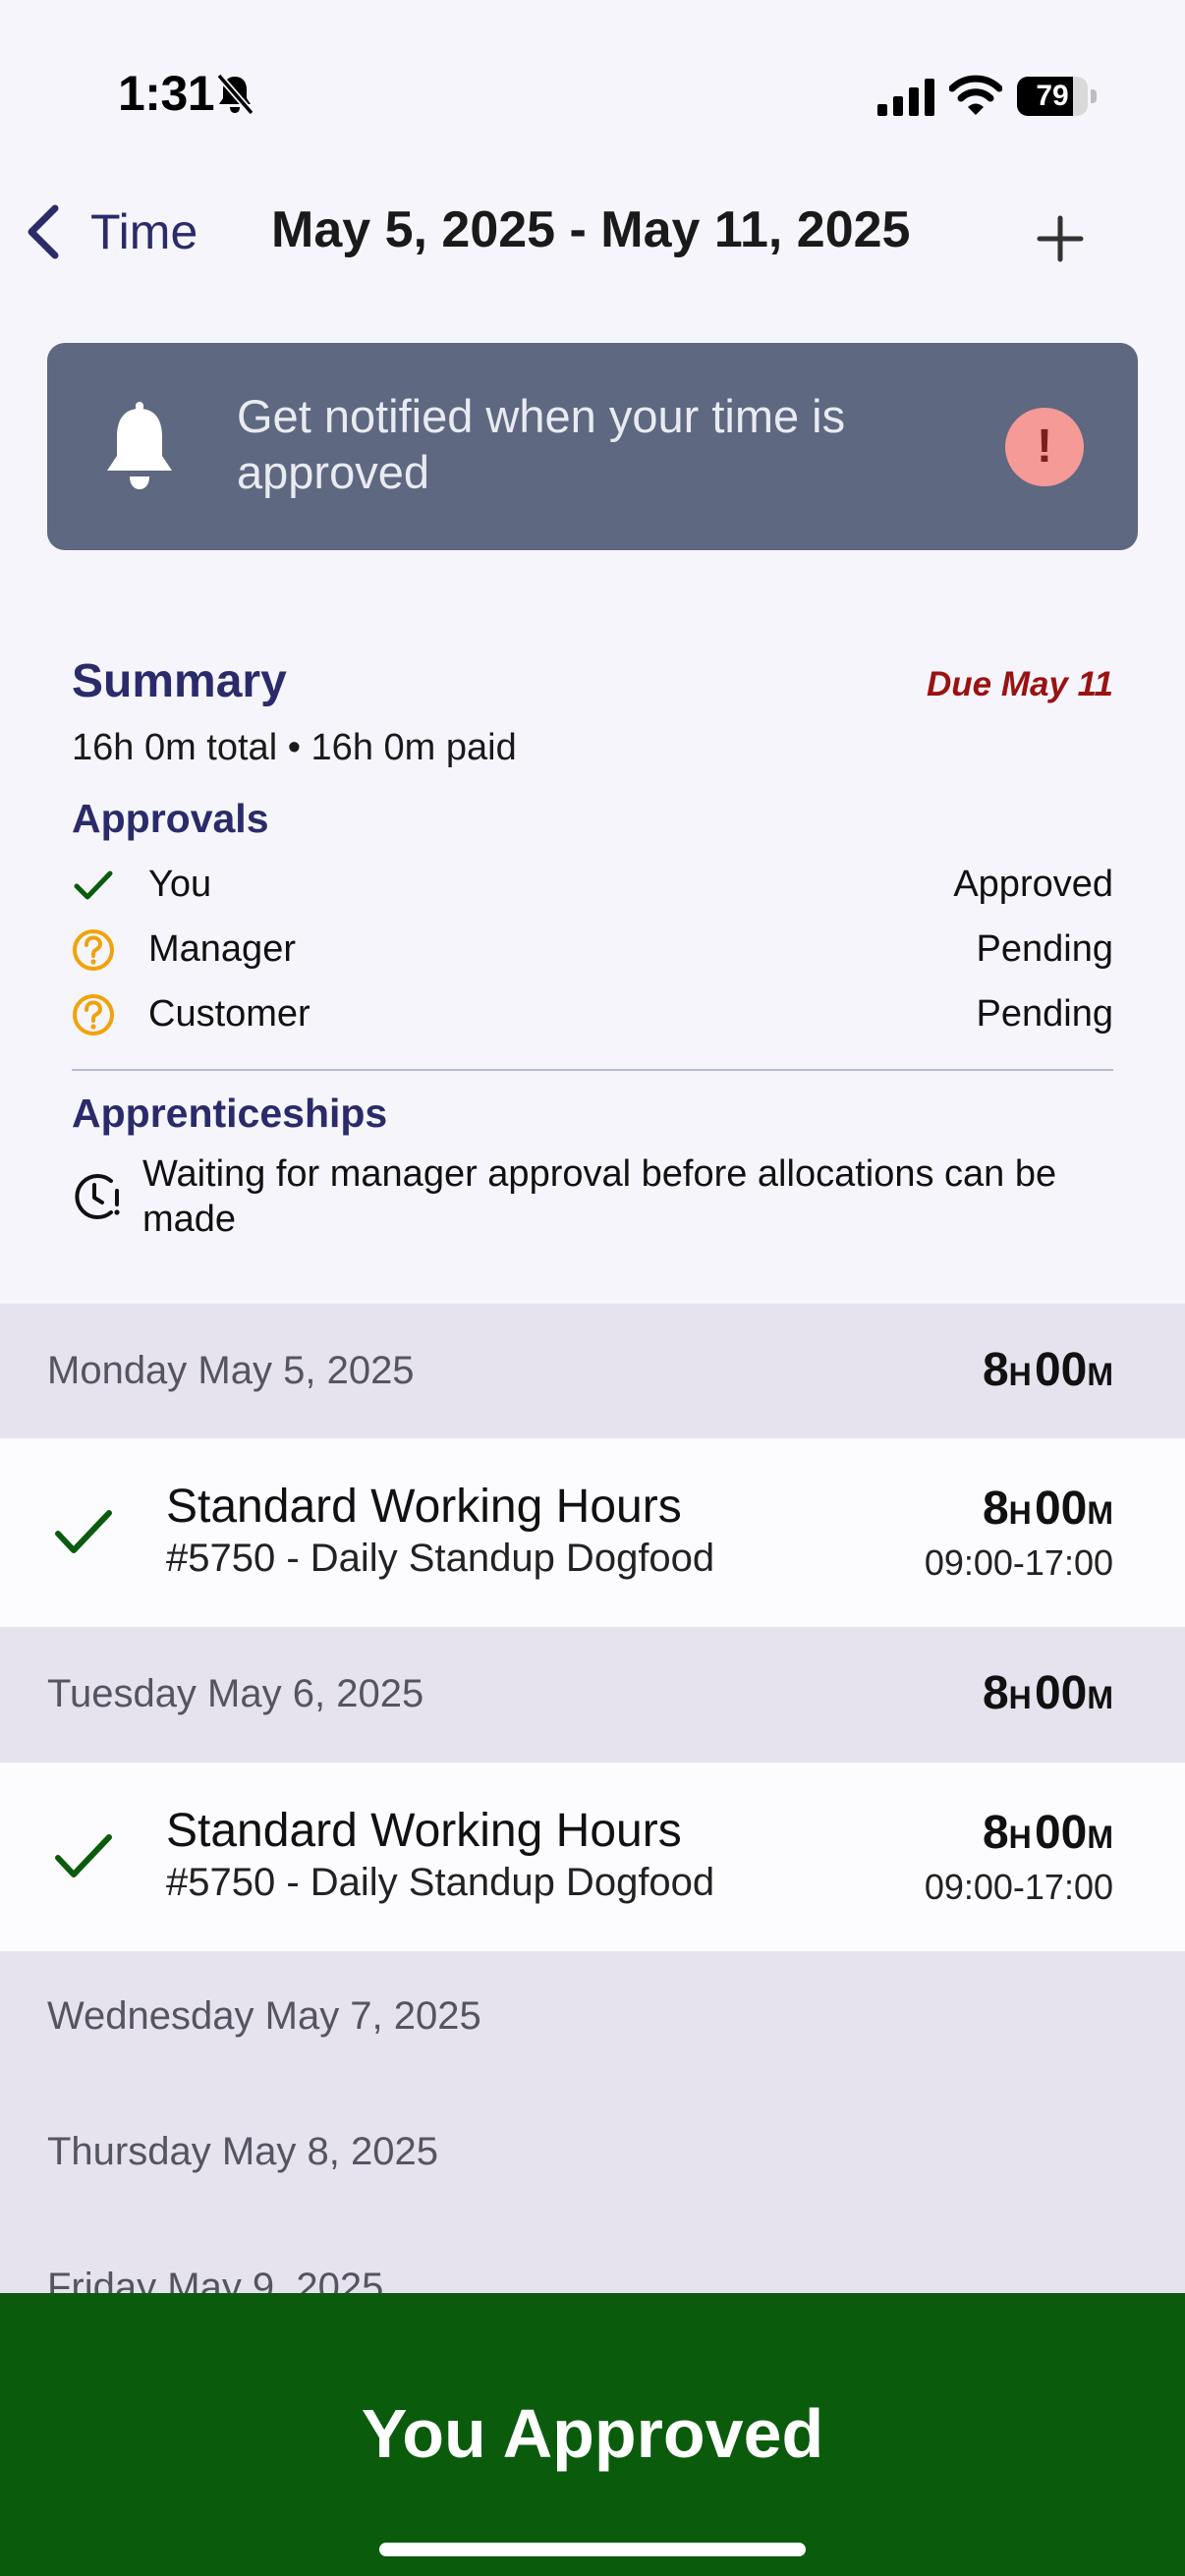 Image resolution: width=1185 pixels, height=2576 pixels. Describe the element at coordinates (592, 1070) in the screenshot. I see `divider` at that location.